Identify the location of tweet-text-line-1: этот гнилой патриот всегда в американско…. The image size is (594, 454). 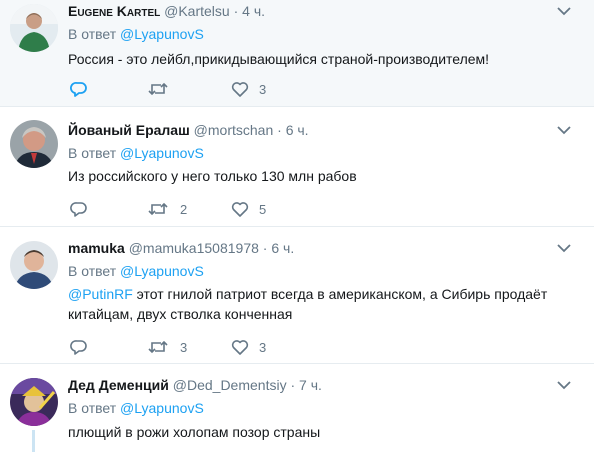
(340, 294).